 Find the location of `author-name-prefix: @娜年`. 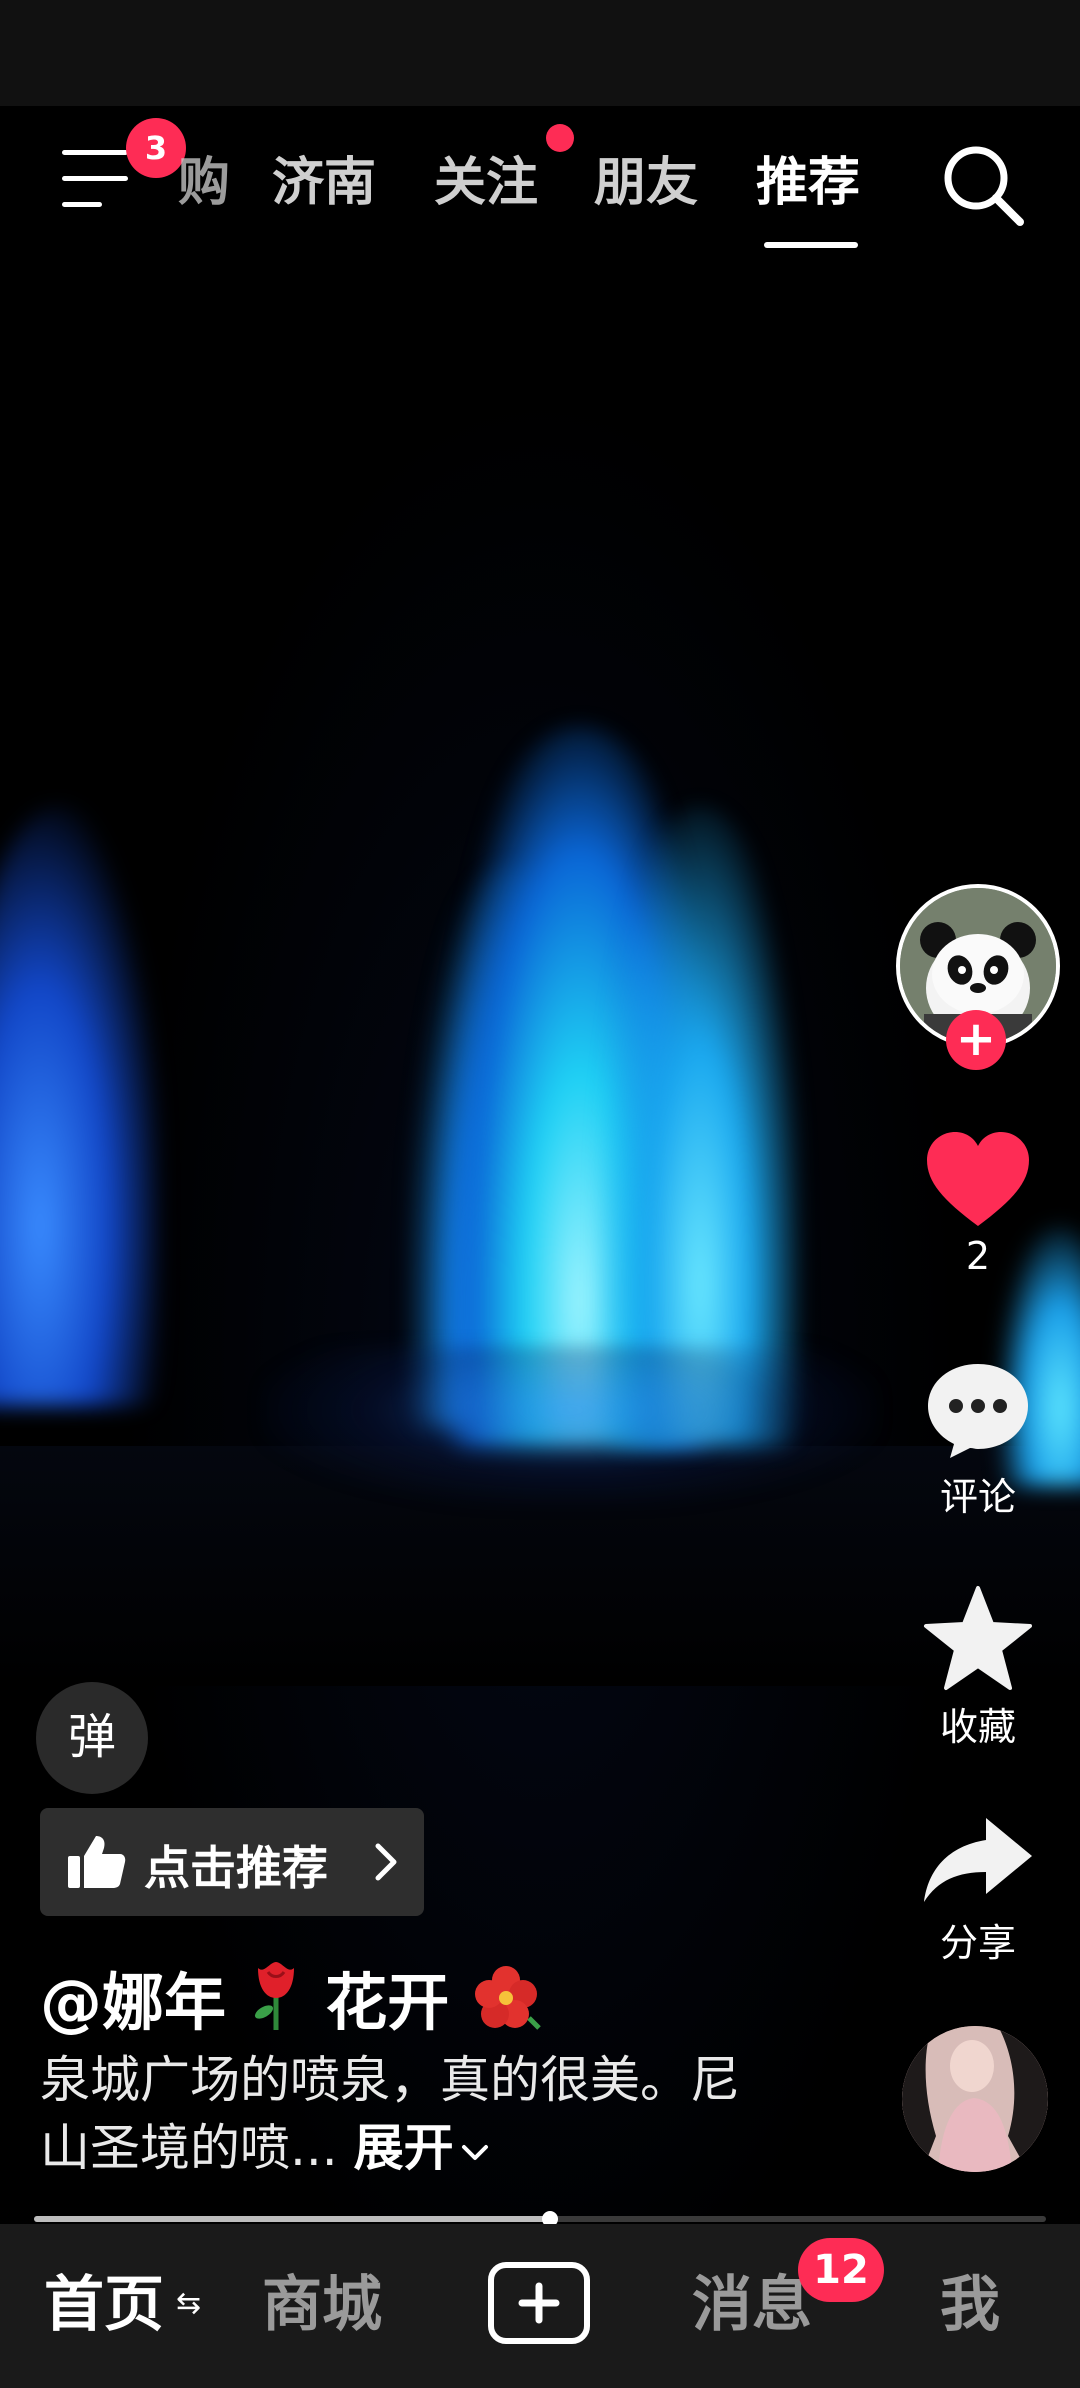

author-name-prefix: @娜年 is located at coordinates (133, 2002).